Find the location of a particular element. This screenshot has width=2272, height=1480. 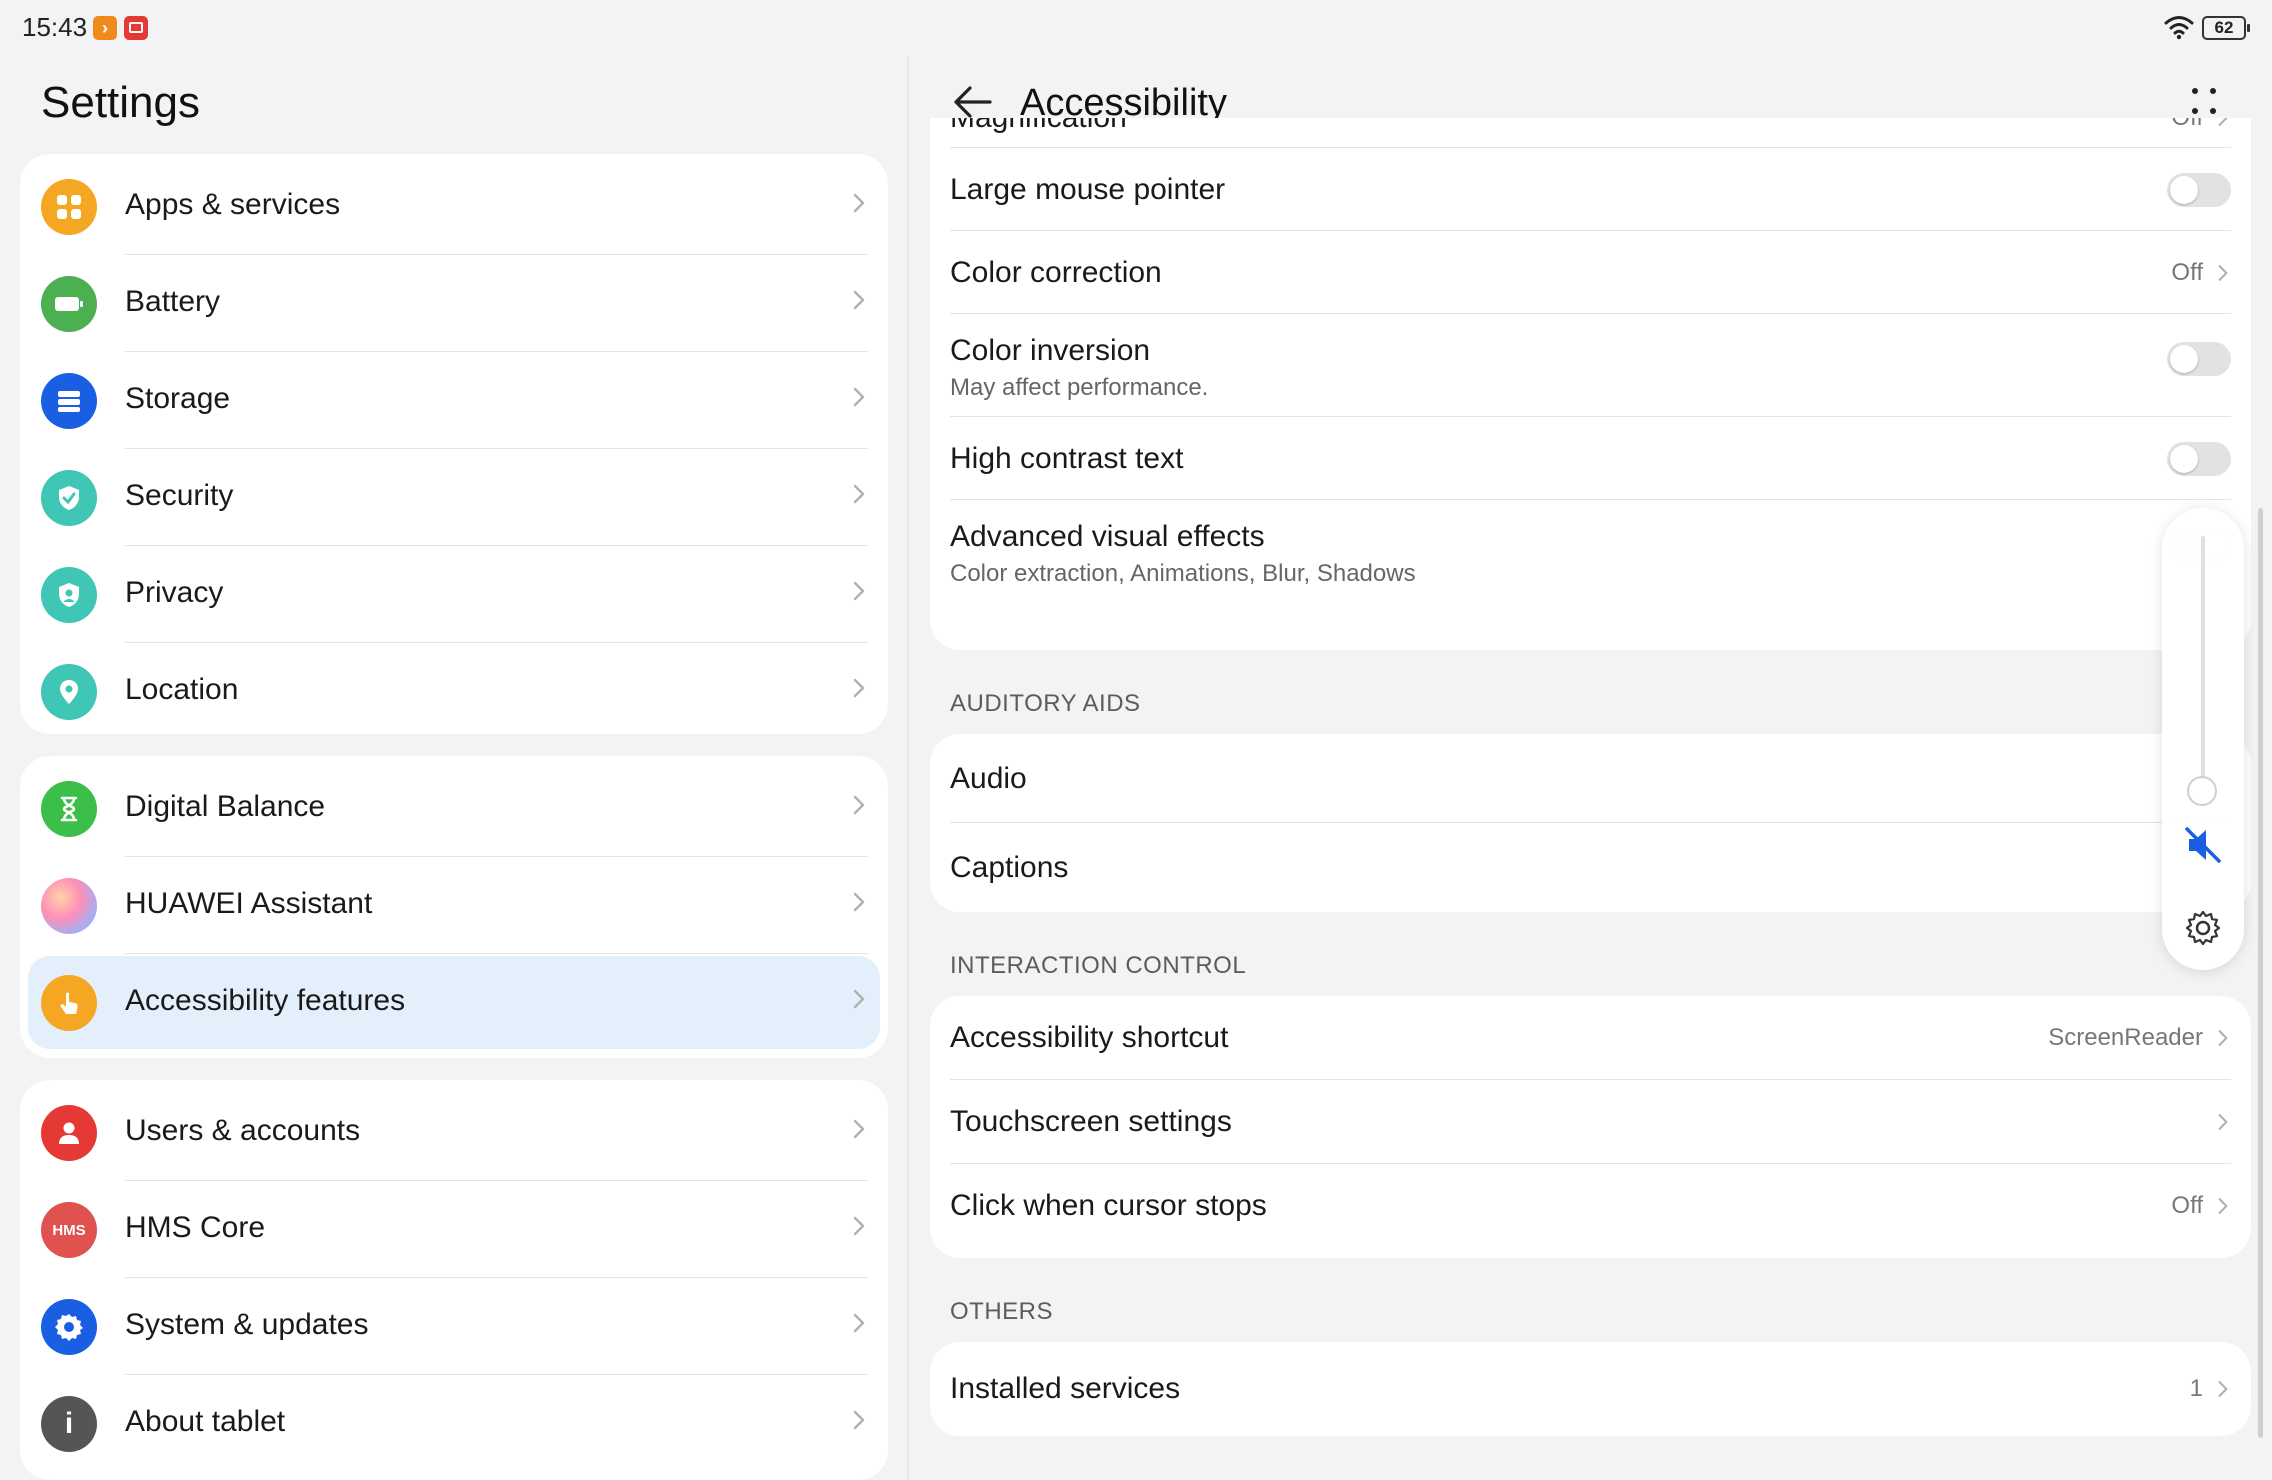

app-notification-icon is located at coordinates (136, 28).